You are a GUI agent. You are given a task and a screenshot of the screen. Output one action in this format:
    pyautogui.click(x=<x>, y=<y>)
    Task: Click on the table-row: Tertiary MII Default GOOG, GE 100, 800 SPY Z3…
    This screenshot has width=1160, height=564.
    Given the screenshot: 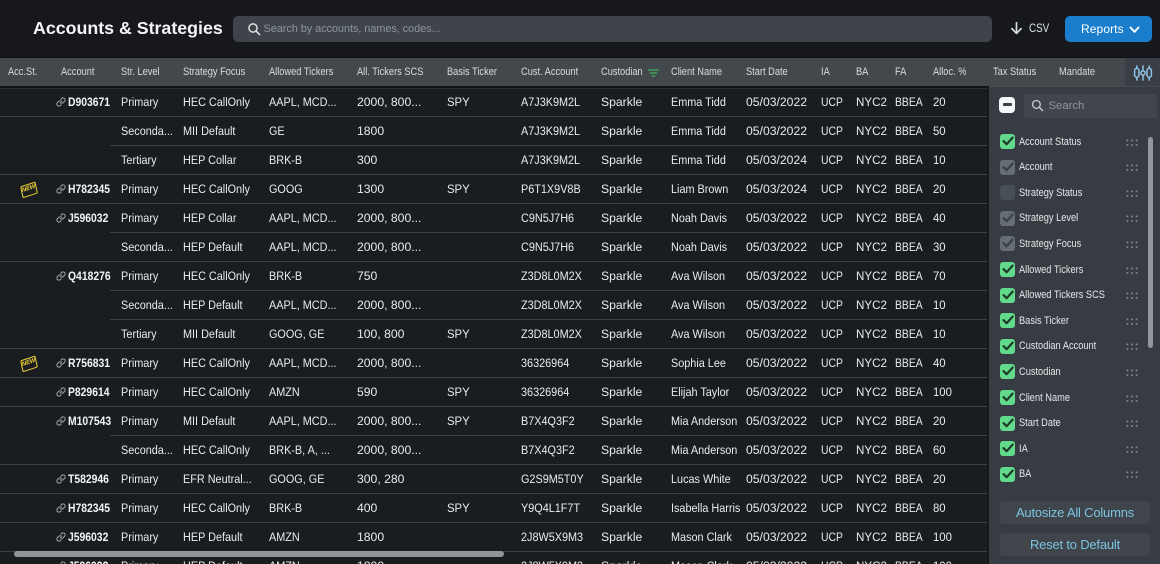 What is the action you would take?
    pyautogui.click(x=493, y=334)
    